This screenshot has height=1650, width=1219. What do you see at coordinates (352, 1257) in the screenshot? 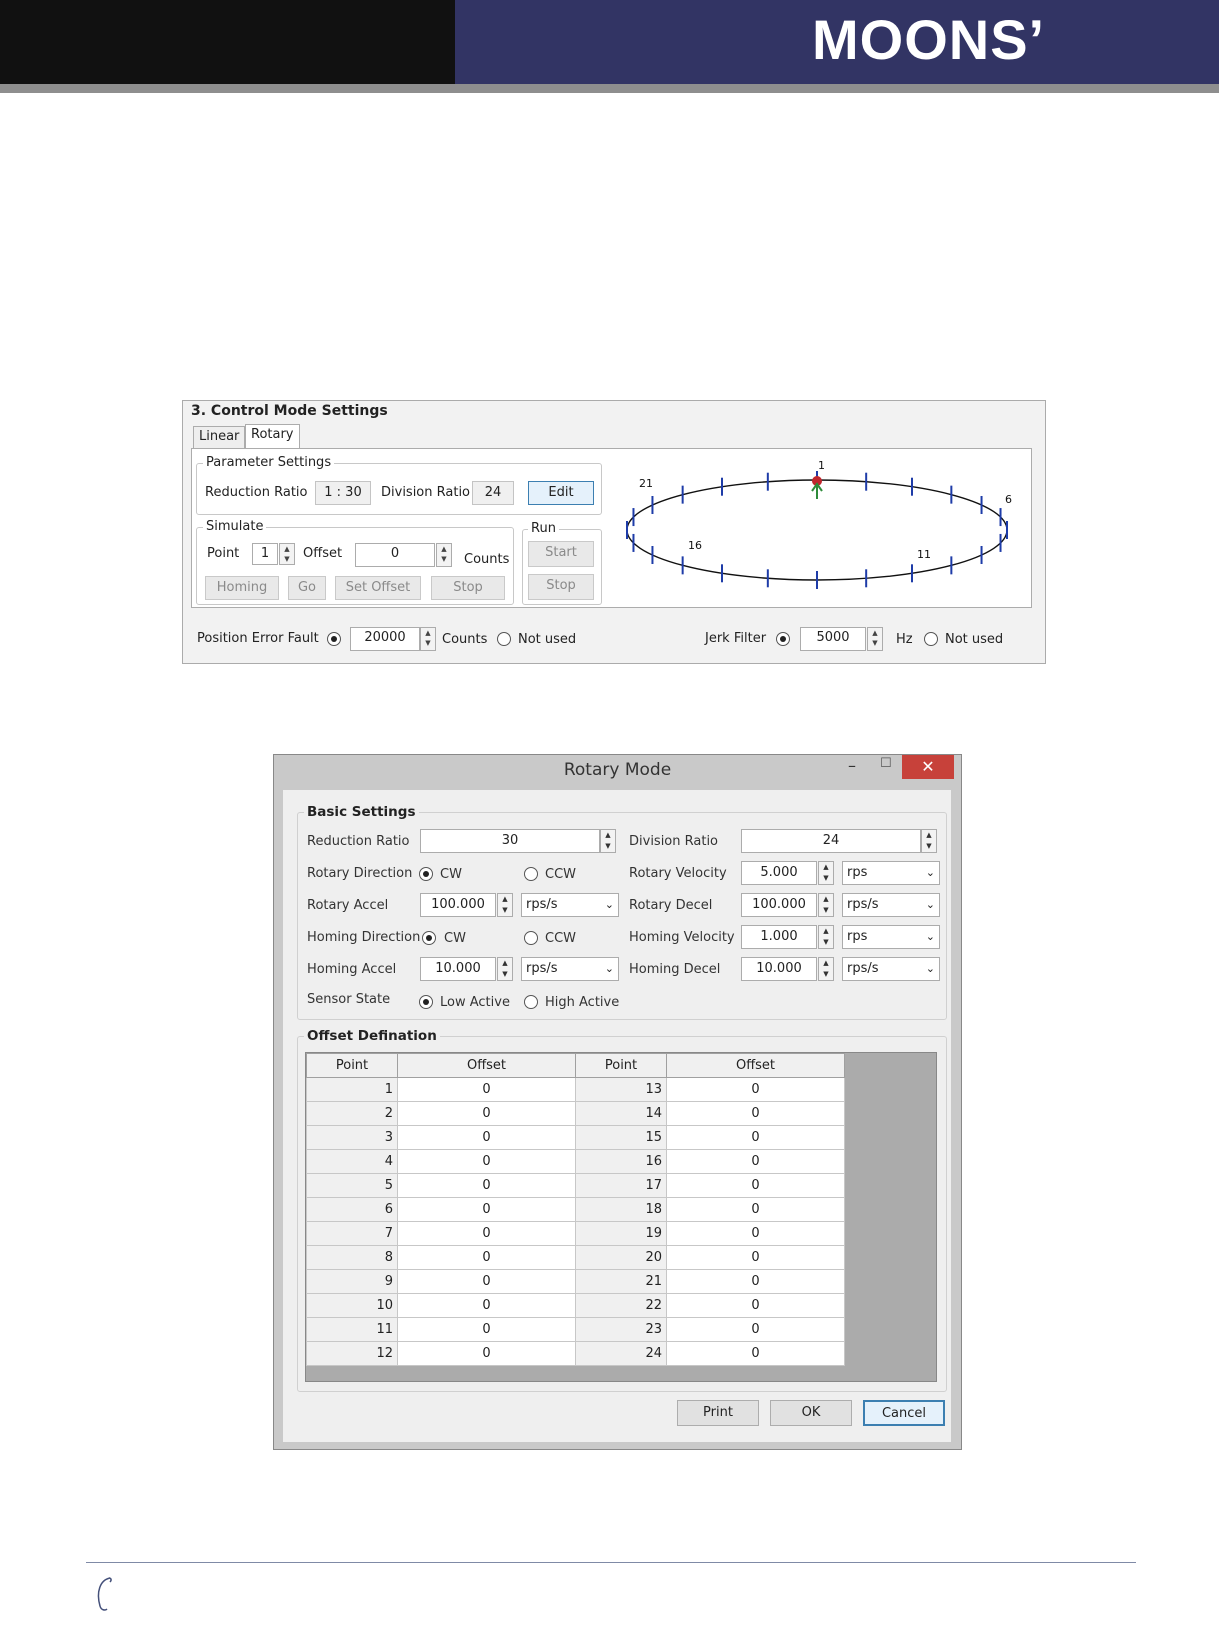
I see `point-cell: 8` at bounding box center [352, 1257].